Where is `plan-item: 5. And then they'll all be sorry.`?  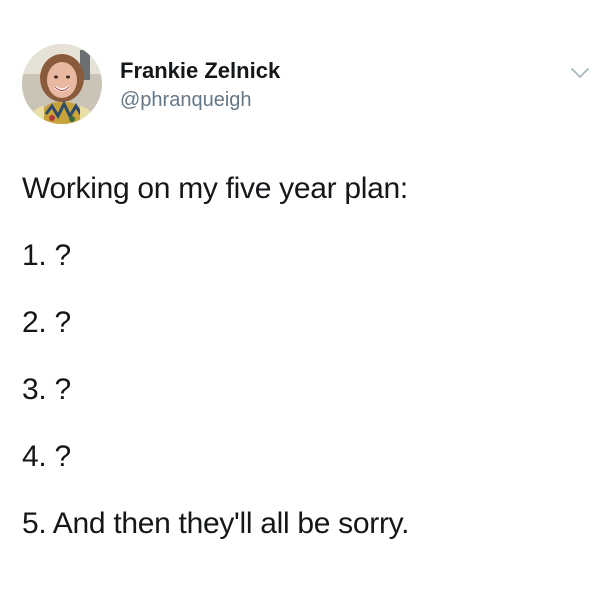 plan-item: 5. And then they'll all be sorry. is located at coordinates (216, 523).